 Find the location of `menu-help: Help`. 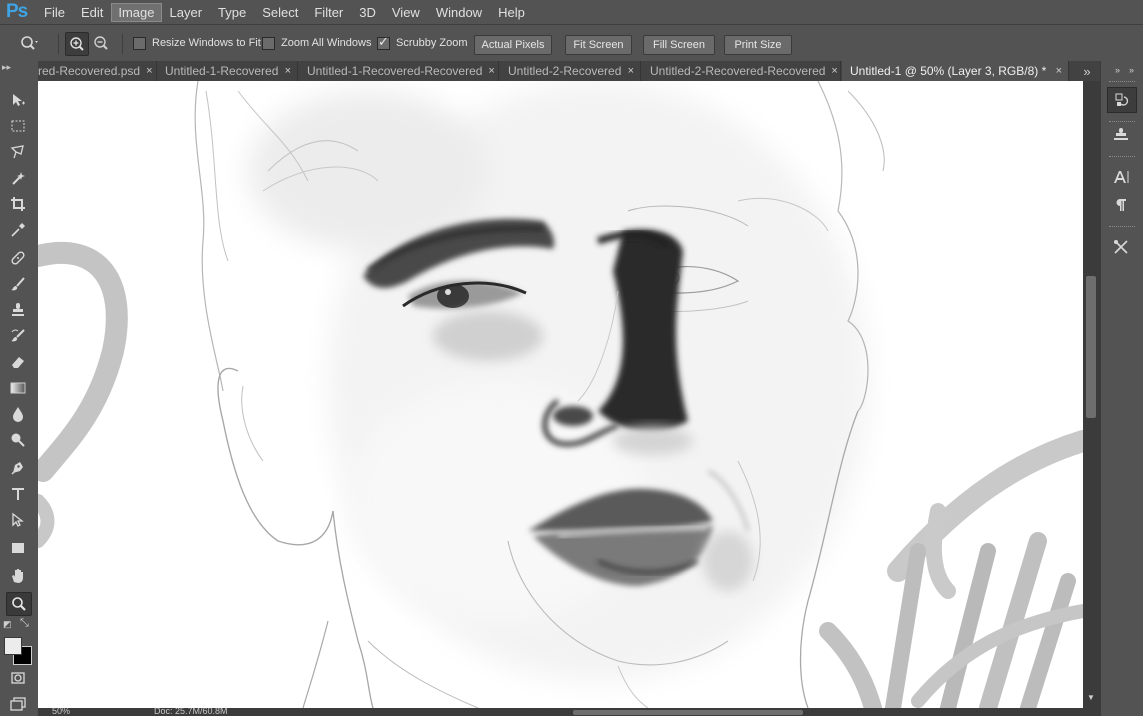

menu-help: Help is located at coordinates (511, 12).